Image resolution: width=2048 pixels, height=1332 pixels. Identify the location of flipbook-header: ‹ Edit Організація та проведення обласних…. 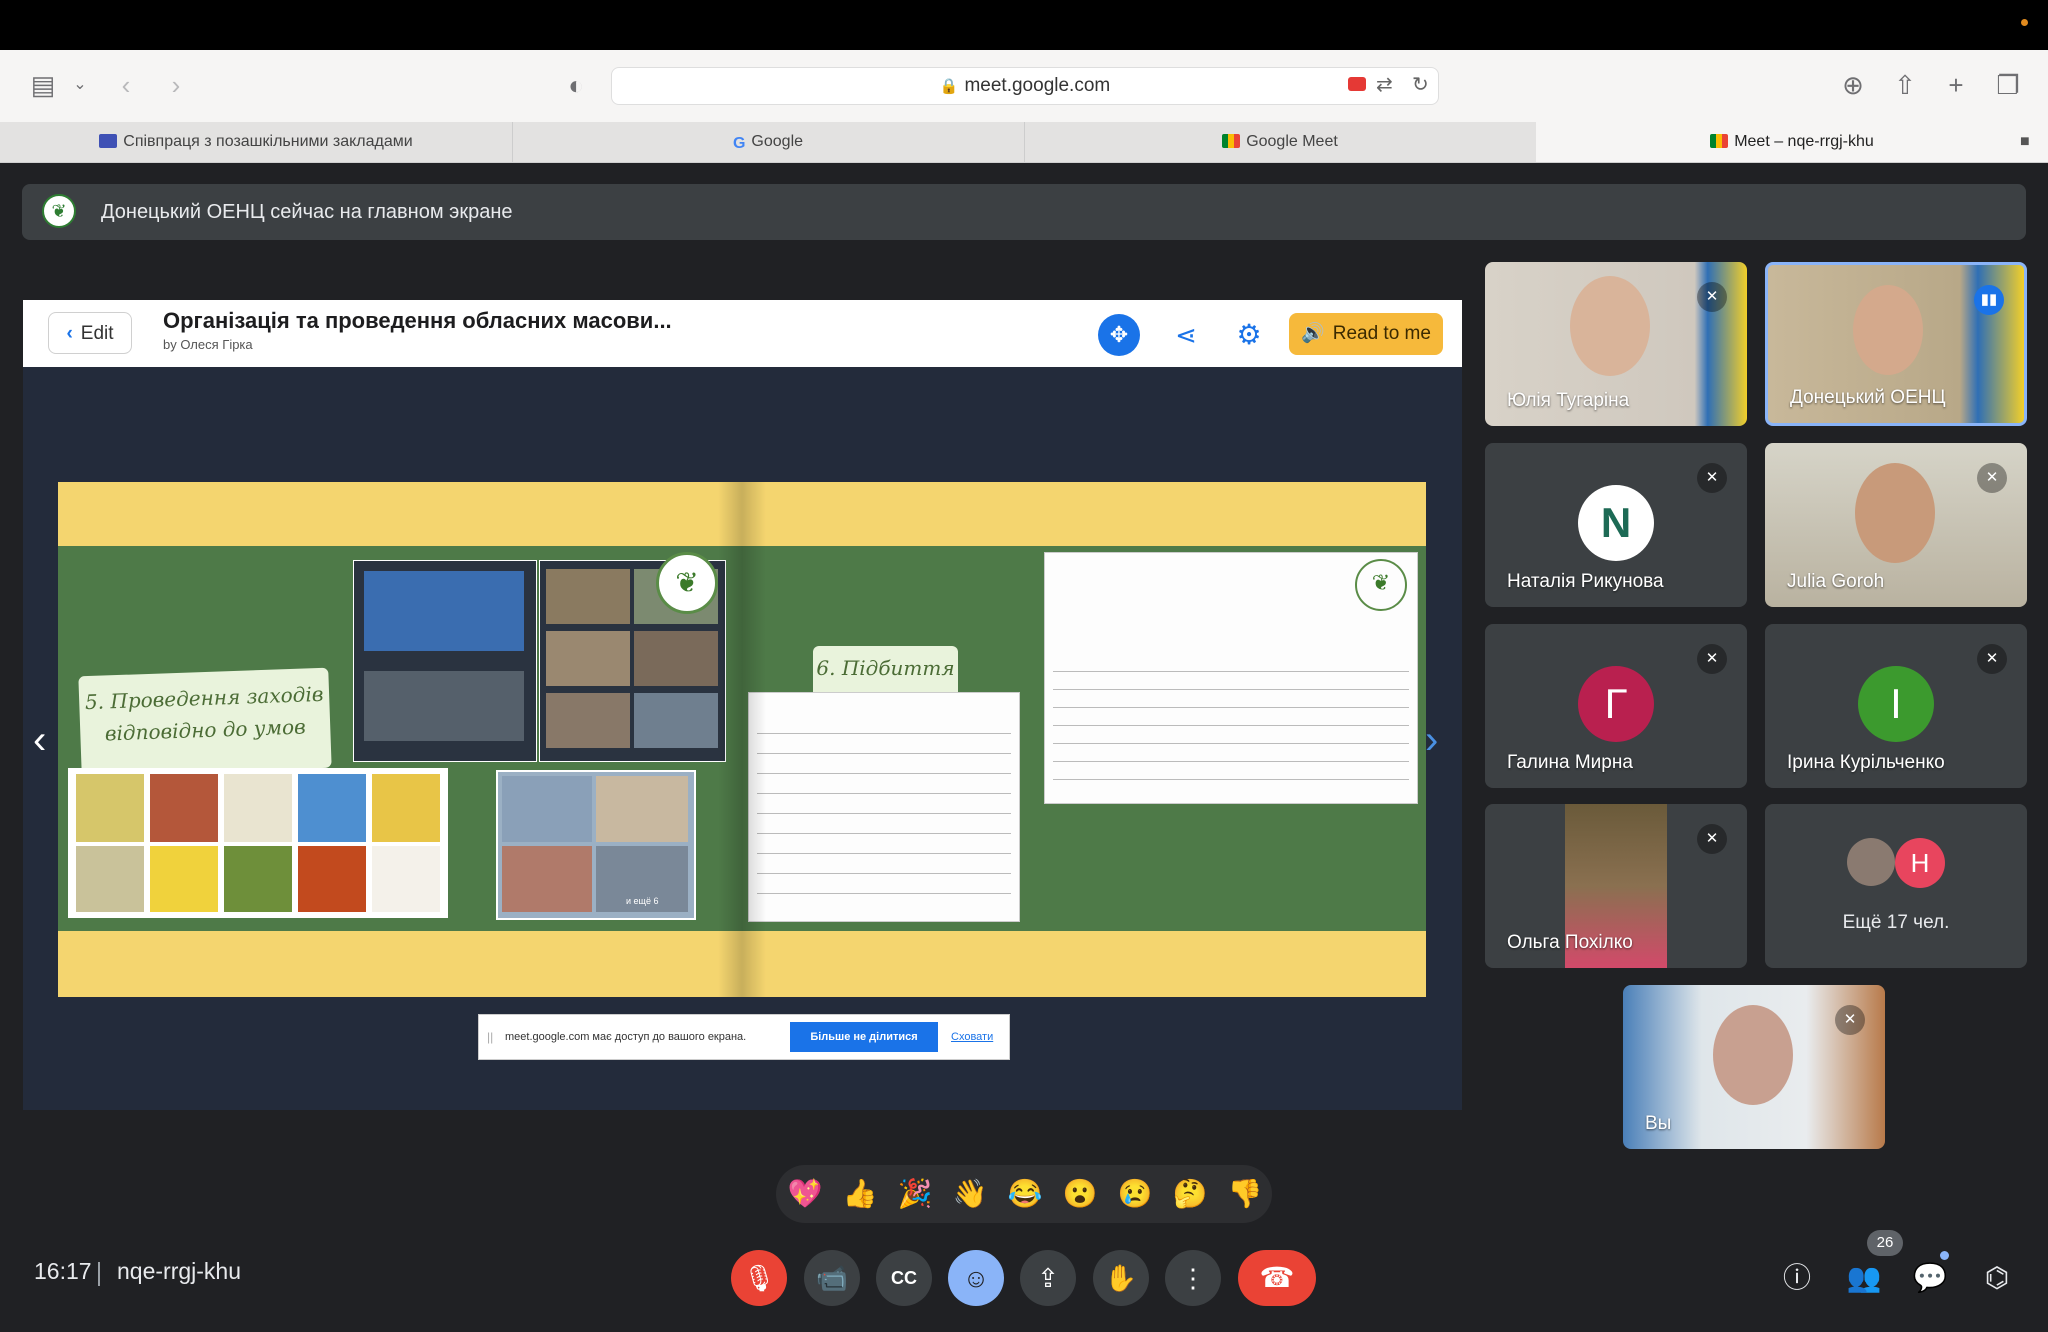
(742, 333).